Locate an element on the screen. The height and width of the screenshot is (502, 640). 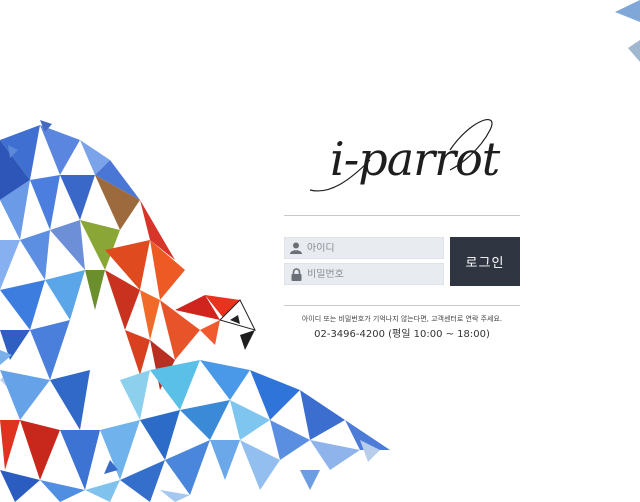
help-message: 아이디 또는 비밀번호가 기억나지 않는다면, 고객센터로 연락 주세요. is located at coordinates (402, 319).